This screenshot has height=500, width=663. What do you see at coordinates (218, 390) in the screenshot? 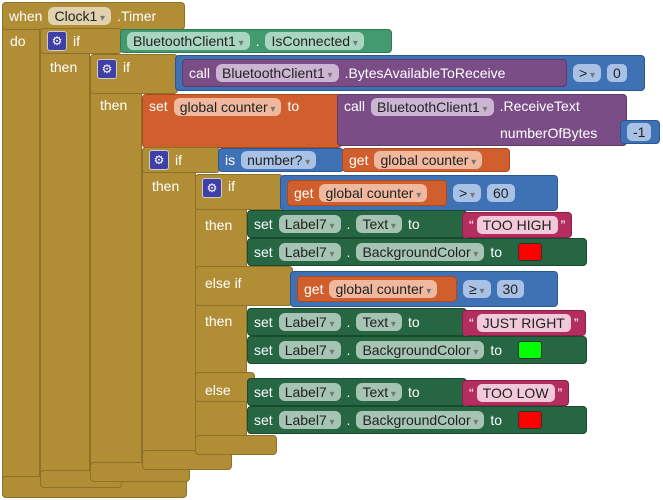
I see `else-label: else` at bounding box center [218, 390].